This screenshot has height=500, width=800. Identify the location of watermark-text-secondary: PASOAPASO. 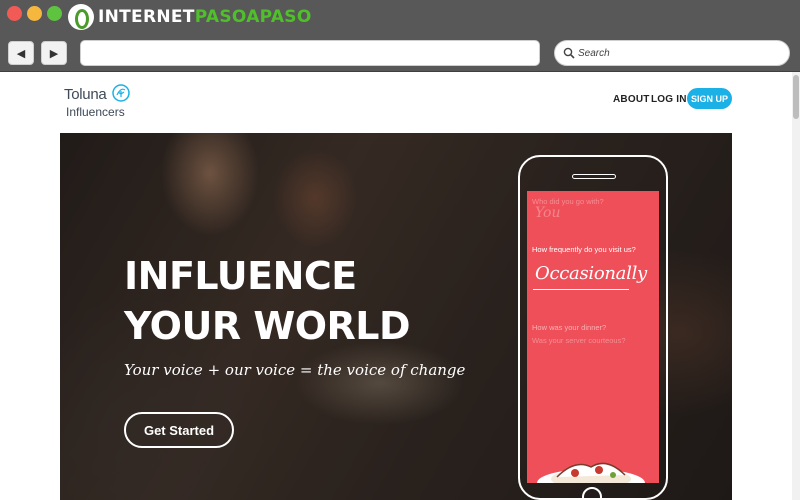
(253, 17).